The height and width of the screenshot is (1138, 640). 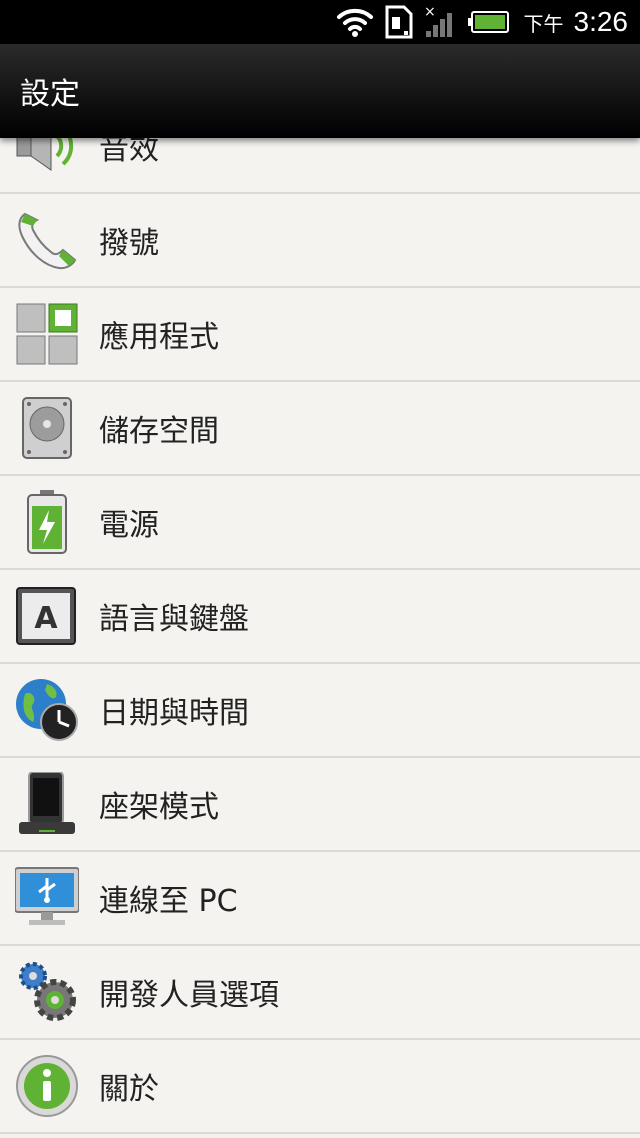 What do you see at coordinates (488, 22) in the screenshot?
I see `battery-icon` at bounding box center [488, 22].